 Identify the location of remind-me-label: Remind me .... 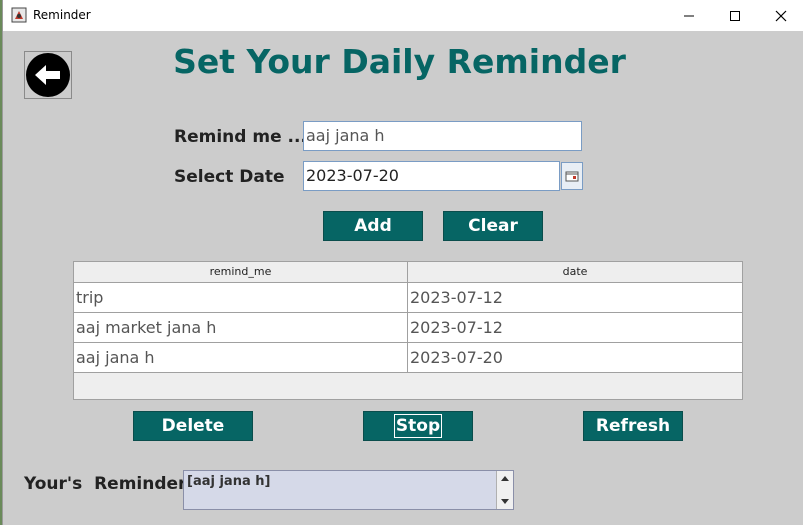
(240, 137).